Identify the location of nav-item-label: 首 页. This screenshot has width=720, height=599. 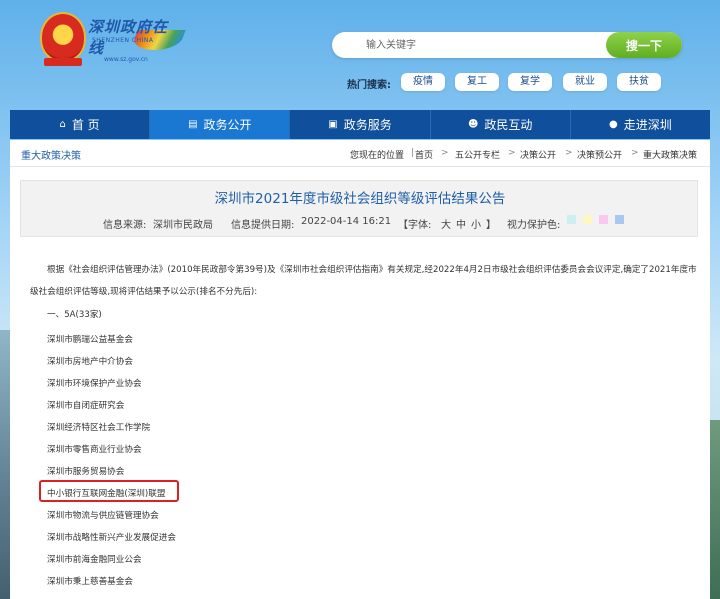
(85, 125).